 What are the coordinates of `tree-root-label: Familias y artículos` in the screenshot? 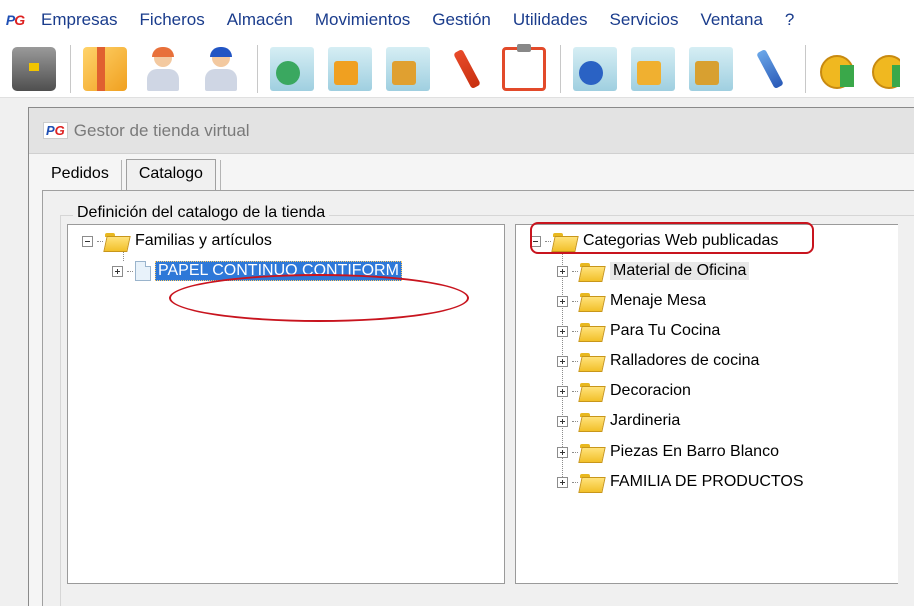 It's located at (203, 240).